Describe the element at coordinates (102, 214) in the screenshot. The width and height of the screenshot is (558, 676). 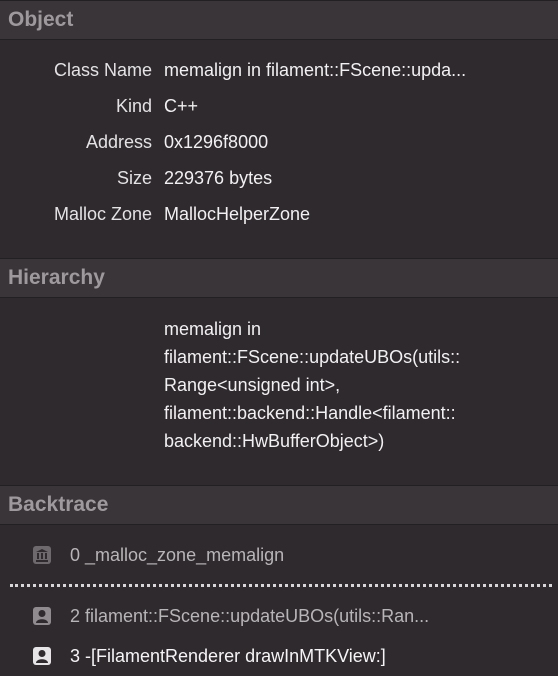
I see `malloc-zone-key: Malloc Zone` at that location.